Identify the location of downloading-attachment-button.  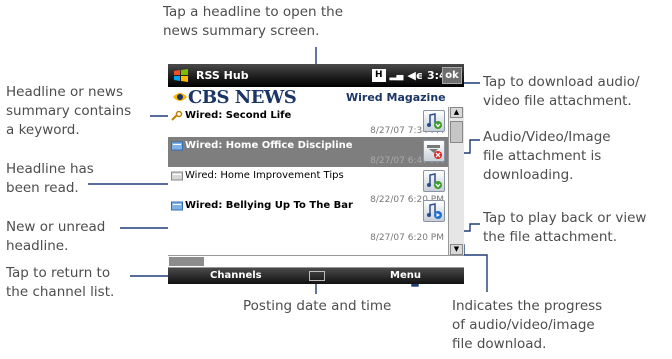
(434, 151).